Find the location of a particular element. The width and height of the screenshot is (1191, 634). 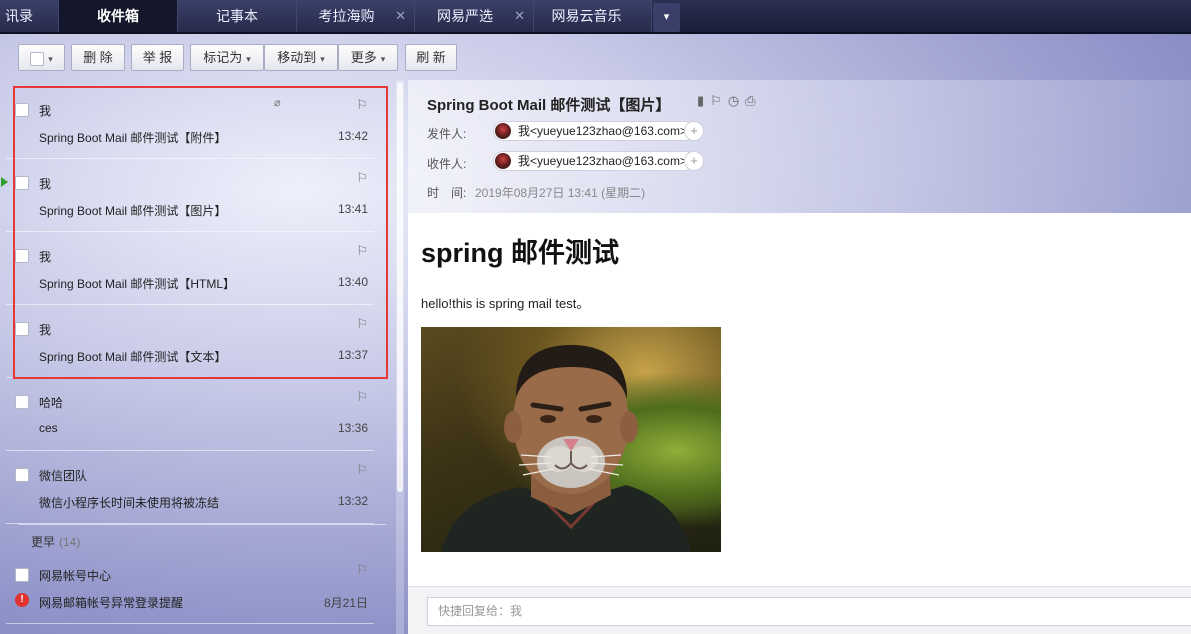

current-mail-arrow-icon is located at coordinates (4, 182).